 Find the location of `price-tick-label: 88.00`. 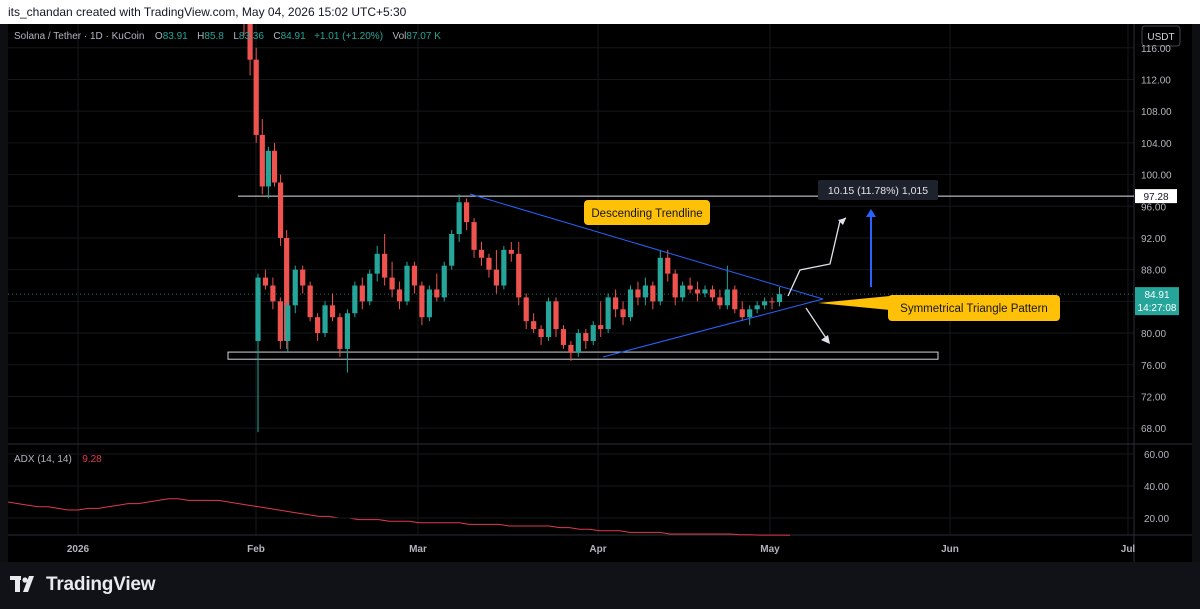

price-tick-label: 88.00 is located at coordinates (1153, 271).